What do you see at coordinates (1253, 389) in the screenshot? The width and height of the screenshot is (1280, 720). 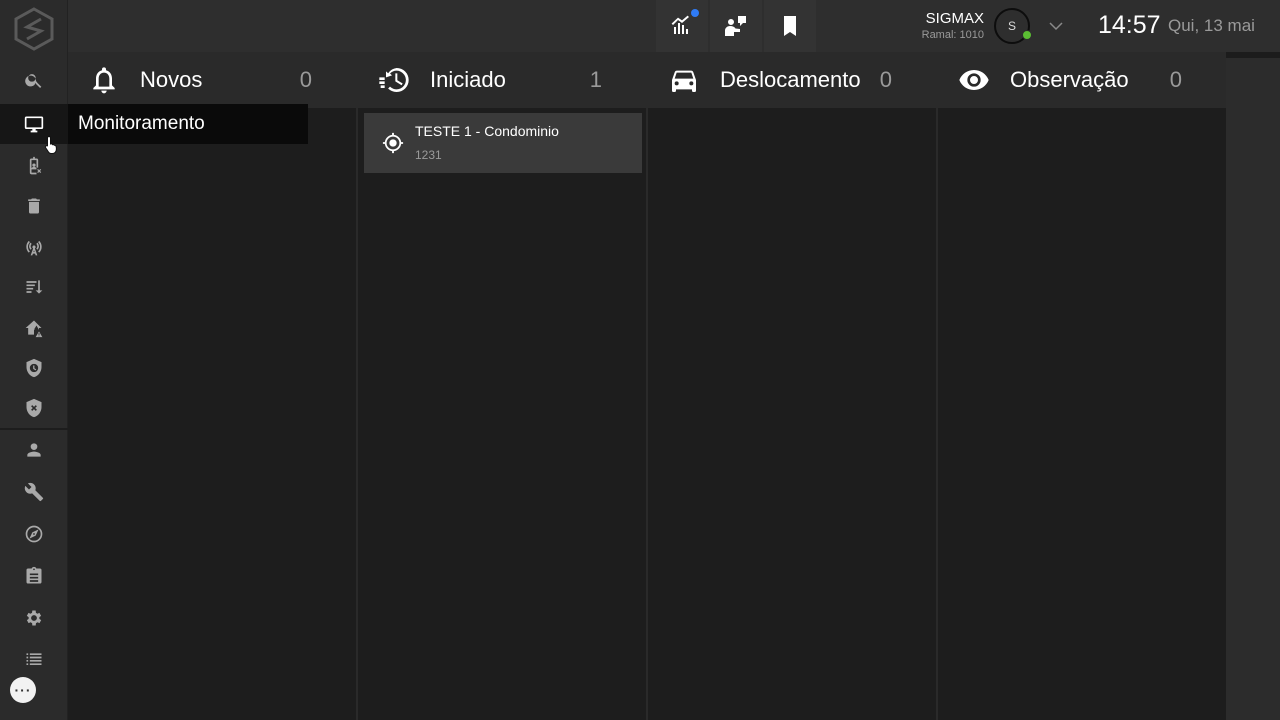 I see `board-scrollbar` at bounding box center [1253, 389].